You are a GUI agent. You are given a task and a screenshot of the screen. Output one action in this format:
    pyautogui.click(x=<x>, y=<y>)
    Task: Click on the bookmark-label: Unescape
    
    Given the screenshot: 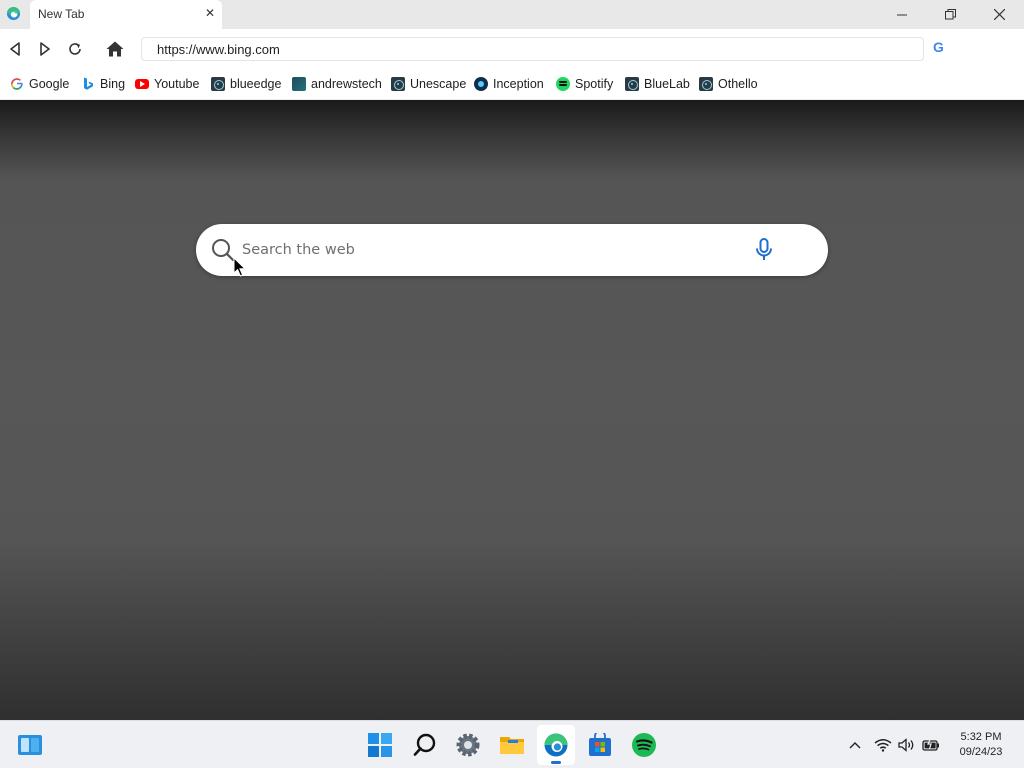 What is the action you would take?
    pyautogui.click(x=438, y=84)
    